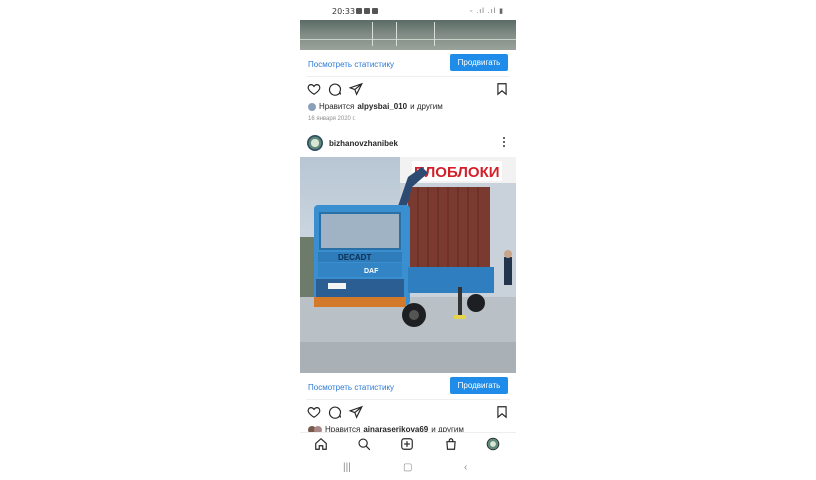 This screenshot has height=480, width=816. What do you see at coordinates (371, 271) in the screenshot?
I see `brand-text: DAF` at bounding box center [371, 271].